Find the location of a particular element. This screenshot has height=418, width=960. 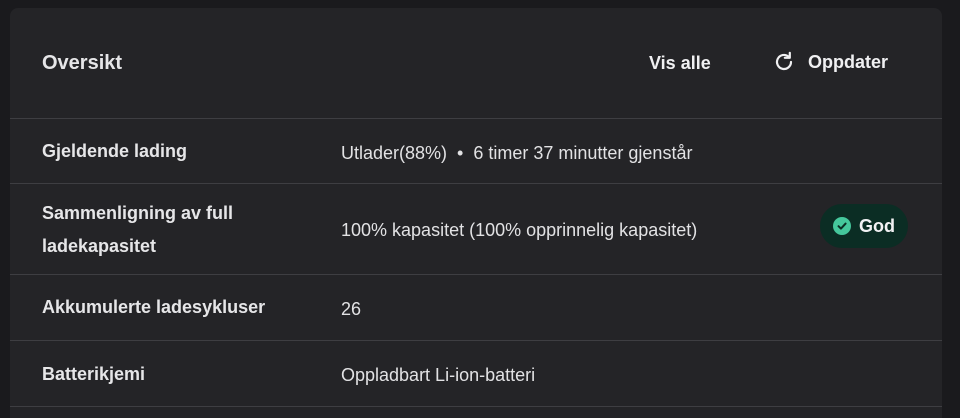

row-value: Oppladbart Li-ion-batteri is located at coordinates (438, 375).